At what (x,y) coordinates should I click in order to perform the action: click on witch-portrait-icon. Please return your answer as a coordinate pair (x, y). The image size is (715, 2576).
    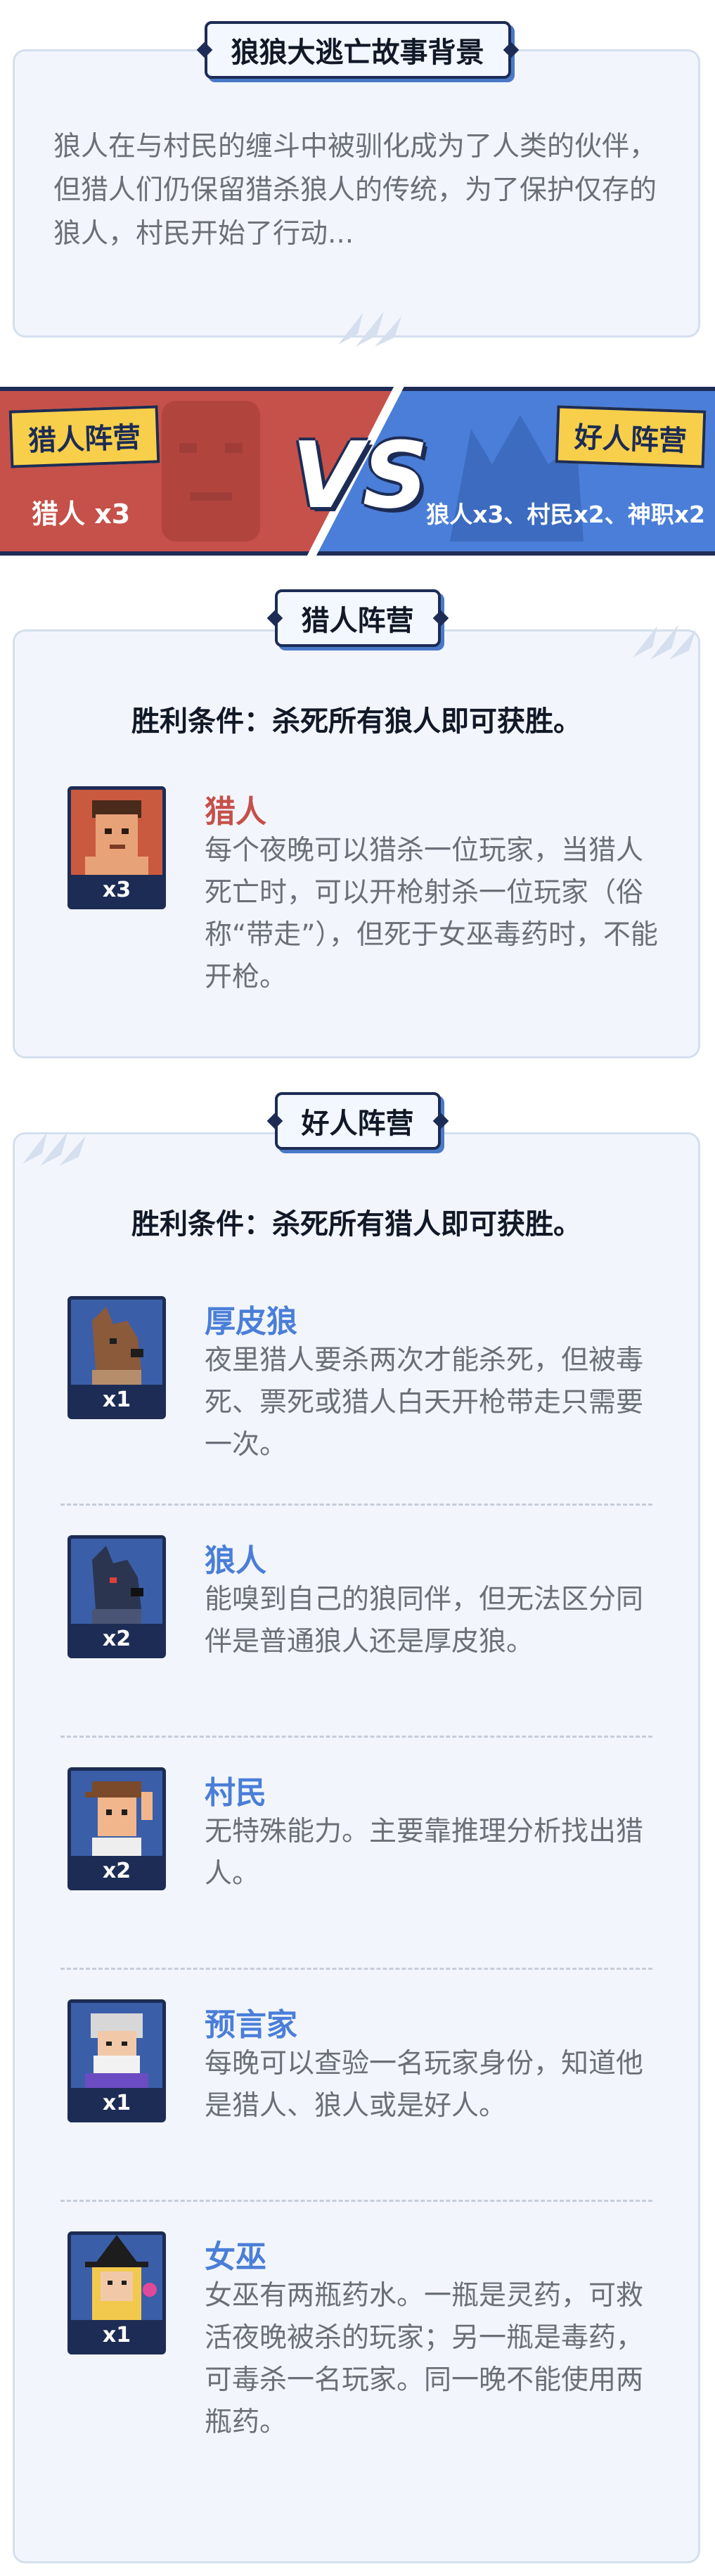
    Looking at the image, I should click on (116, 2280).